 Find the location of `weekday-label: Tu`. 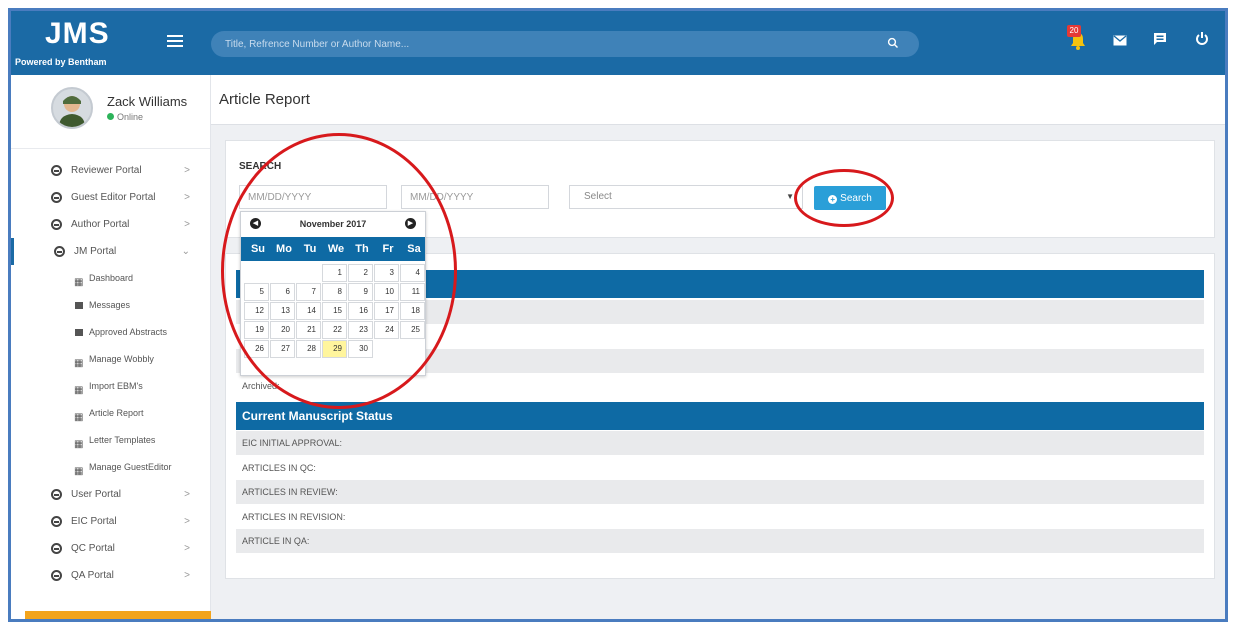

weekday-label: Tu is located at coordinates (310, 249).